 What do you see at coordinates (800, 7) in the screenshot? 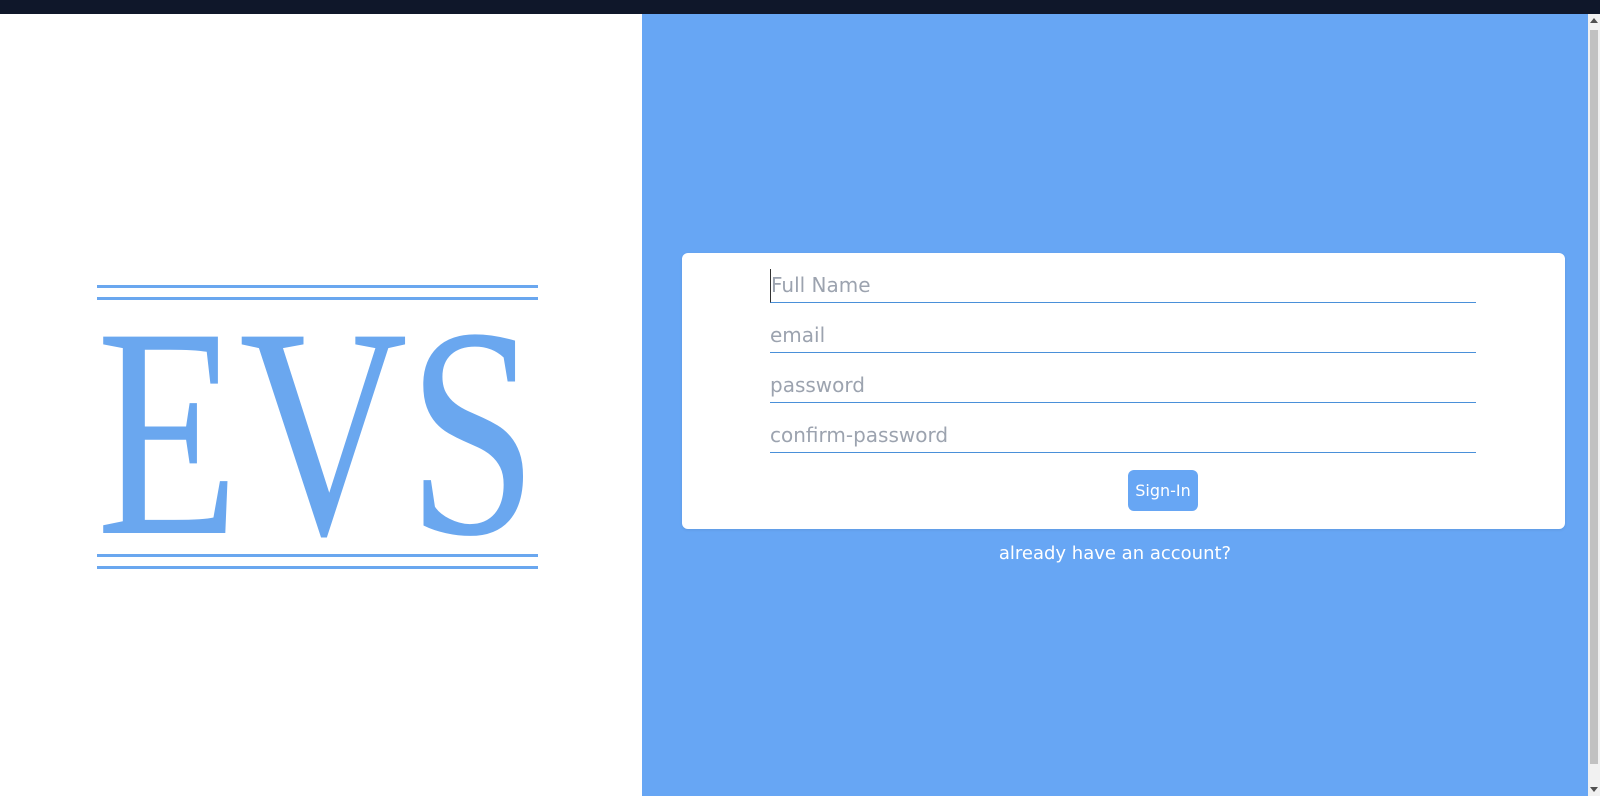
I see `window-top-bar` at bounding box center [800, 7].